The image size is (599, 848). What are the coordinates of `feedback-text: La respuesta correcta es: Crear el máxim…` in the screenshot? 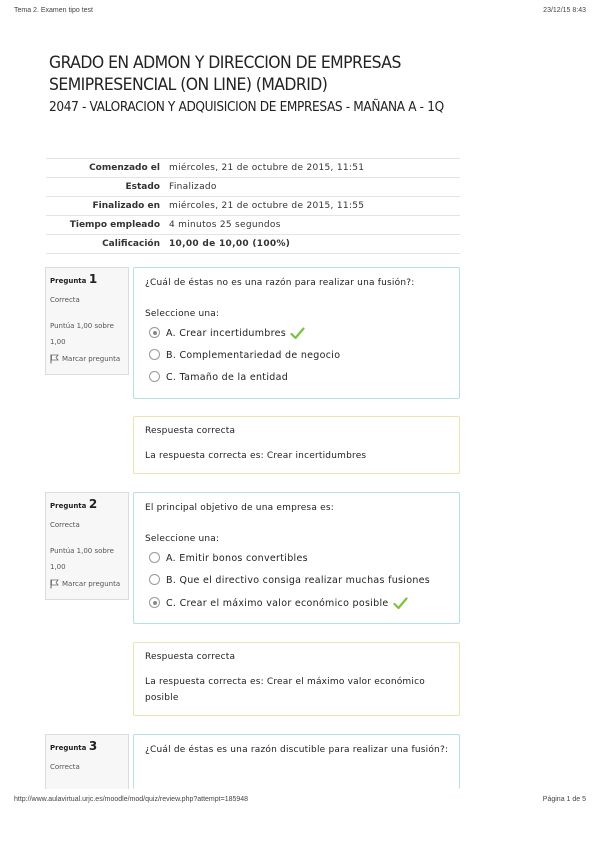 It's located at (285, 690).